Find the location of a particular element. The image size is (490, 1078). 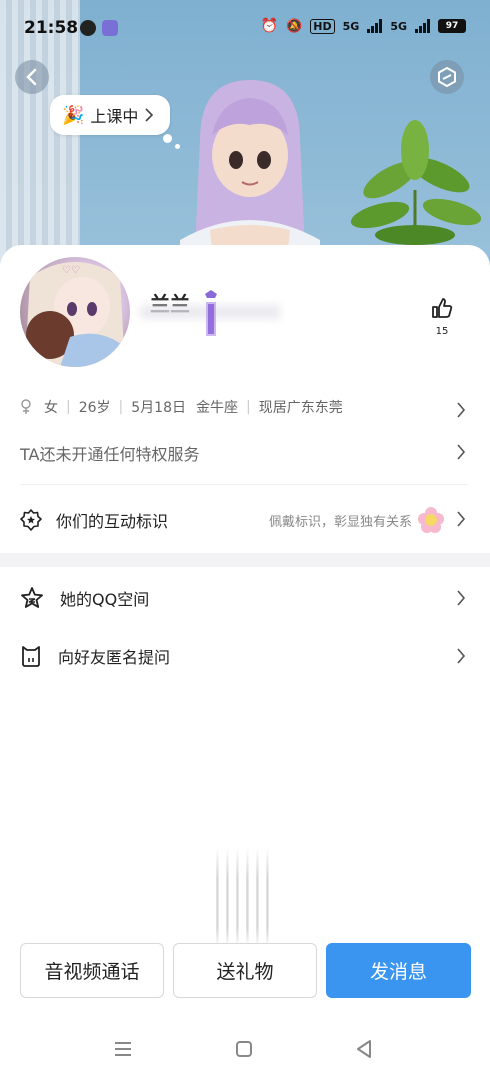

gender-text: 女 is located at coordinates (51, 408).